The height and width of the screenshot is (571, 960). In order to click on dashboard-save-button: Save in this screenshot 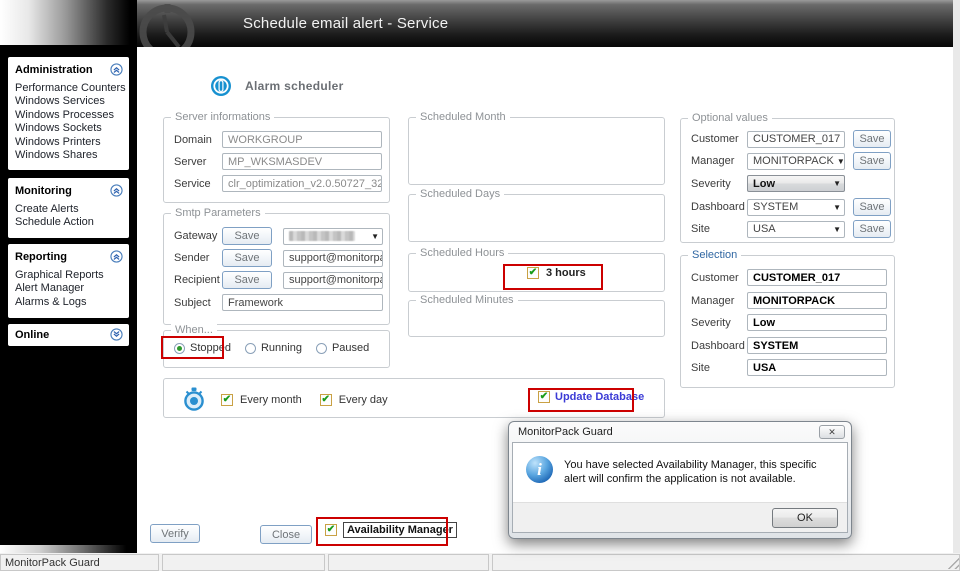, I will do `click(872, 207)`.